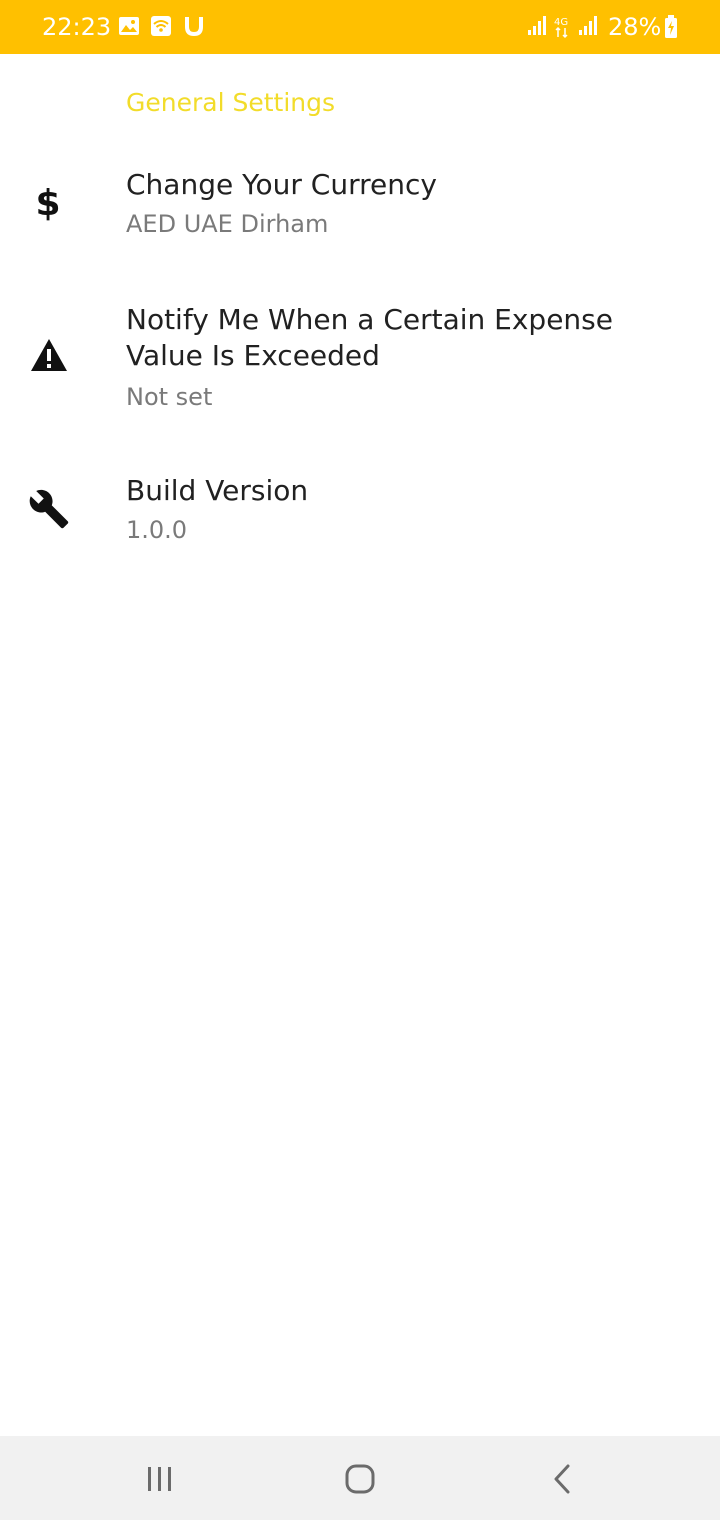 This screenshot has width=720, height=1520. What do you see at coordinates (360, 27) in the screenshot?
I see `status-bar: 22:23 4G 28%` at bounding box center [360, 27].